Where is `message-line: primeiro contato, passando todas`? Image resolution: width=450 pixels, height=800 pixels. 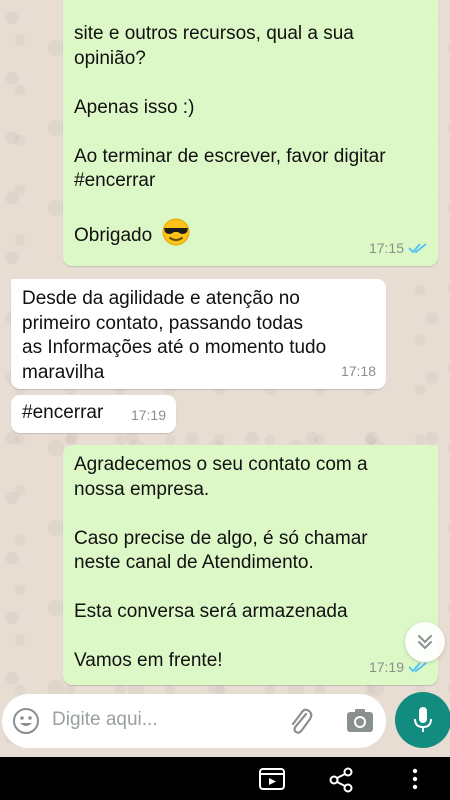
message-line: primeiro contato, passando todas is located at coordinates (162, 323).